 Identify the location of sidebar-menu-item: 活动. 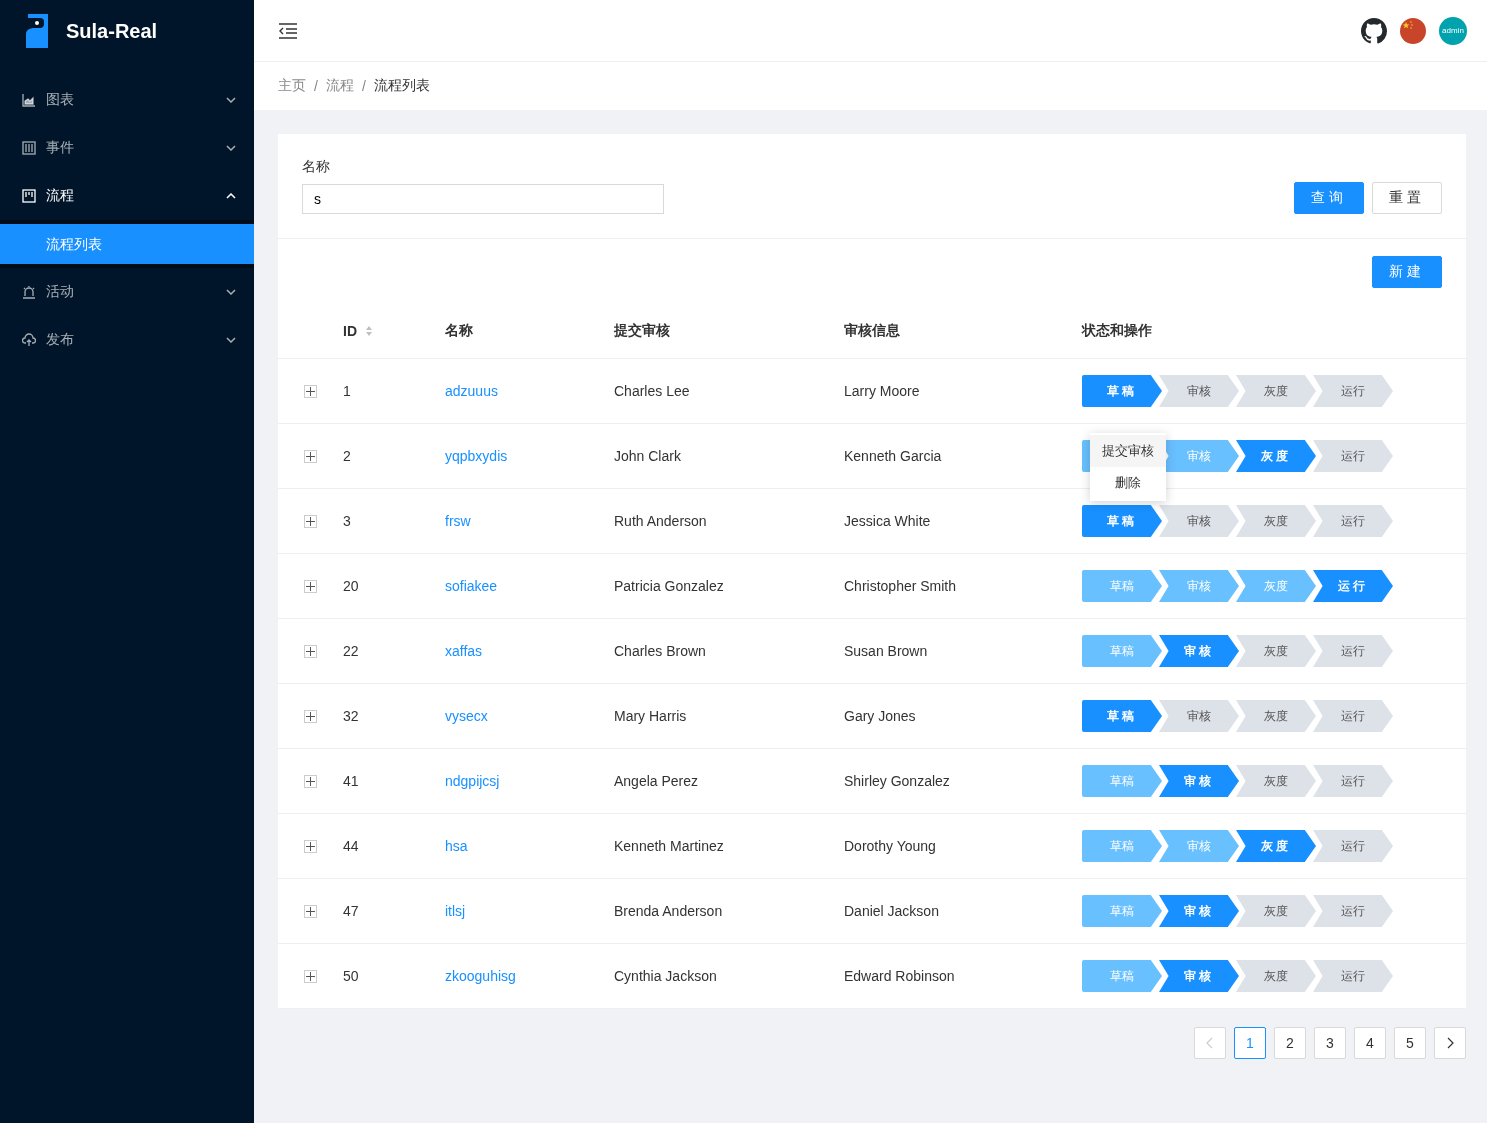
(127, 292).